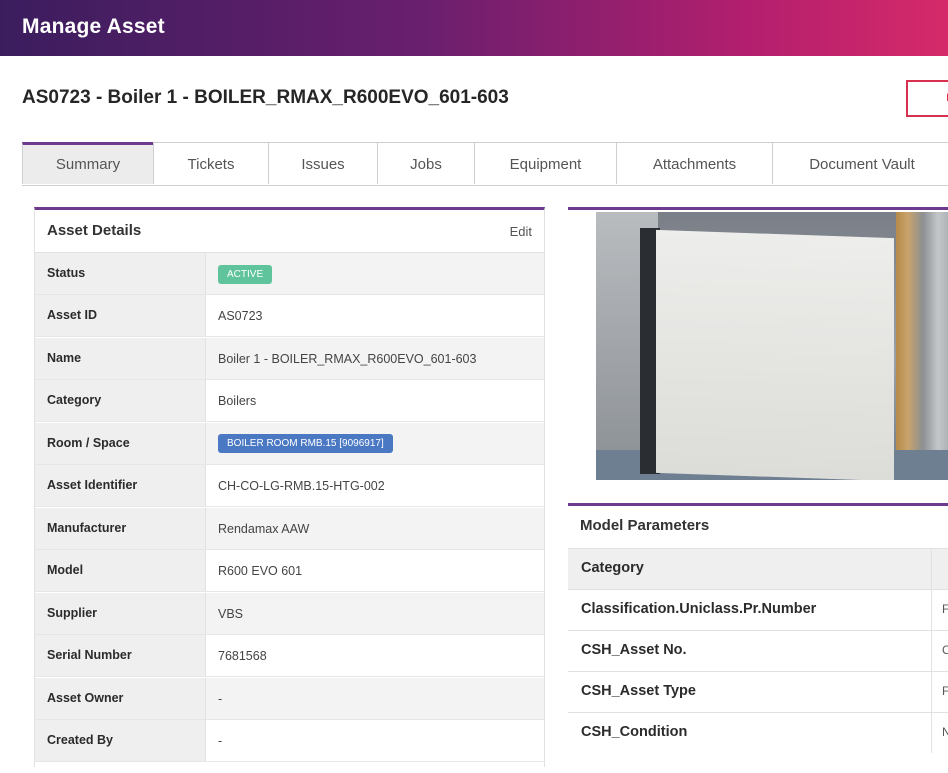 The height and width of the screenshot is (773, 948). What do you see at coordinates (237, 401) in the screenshot?
I see `detail-value: Boilers` at bounding box center [237, 401].